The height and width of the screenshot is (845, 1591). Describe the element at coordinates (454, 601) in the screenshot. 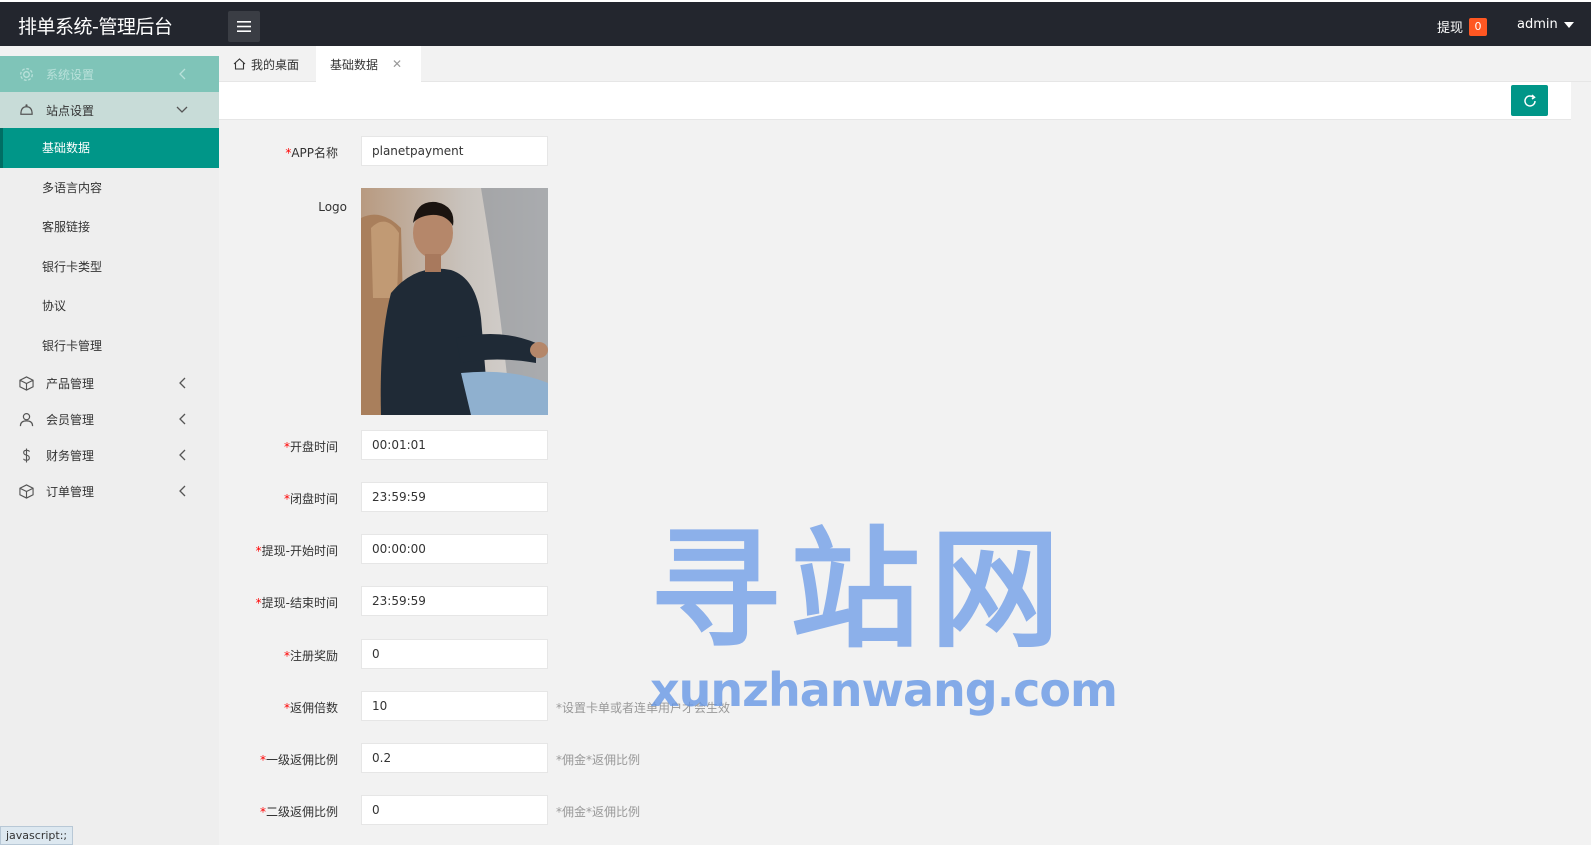

I see `withdraw-end-input` at that location.